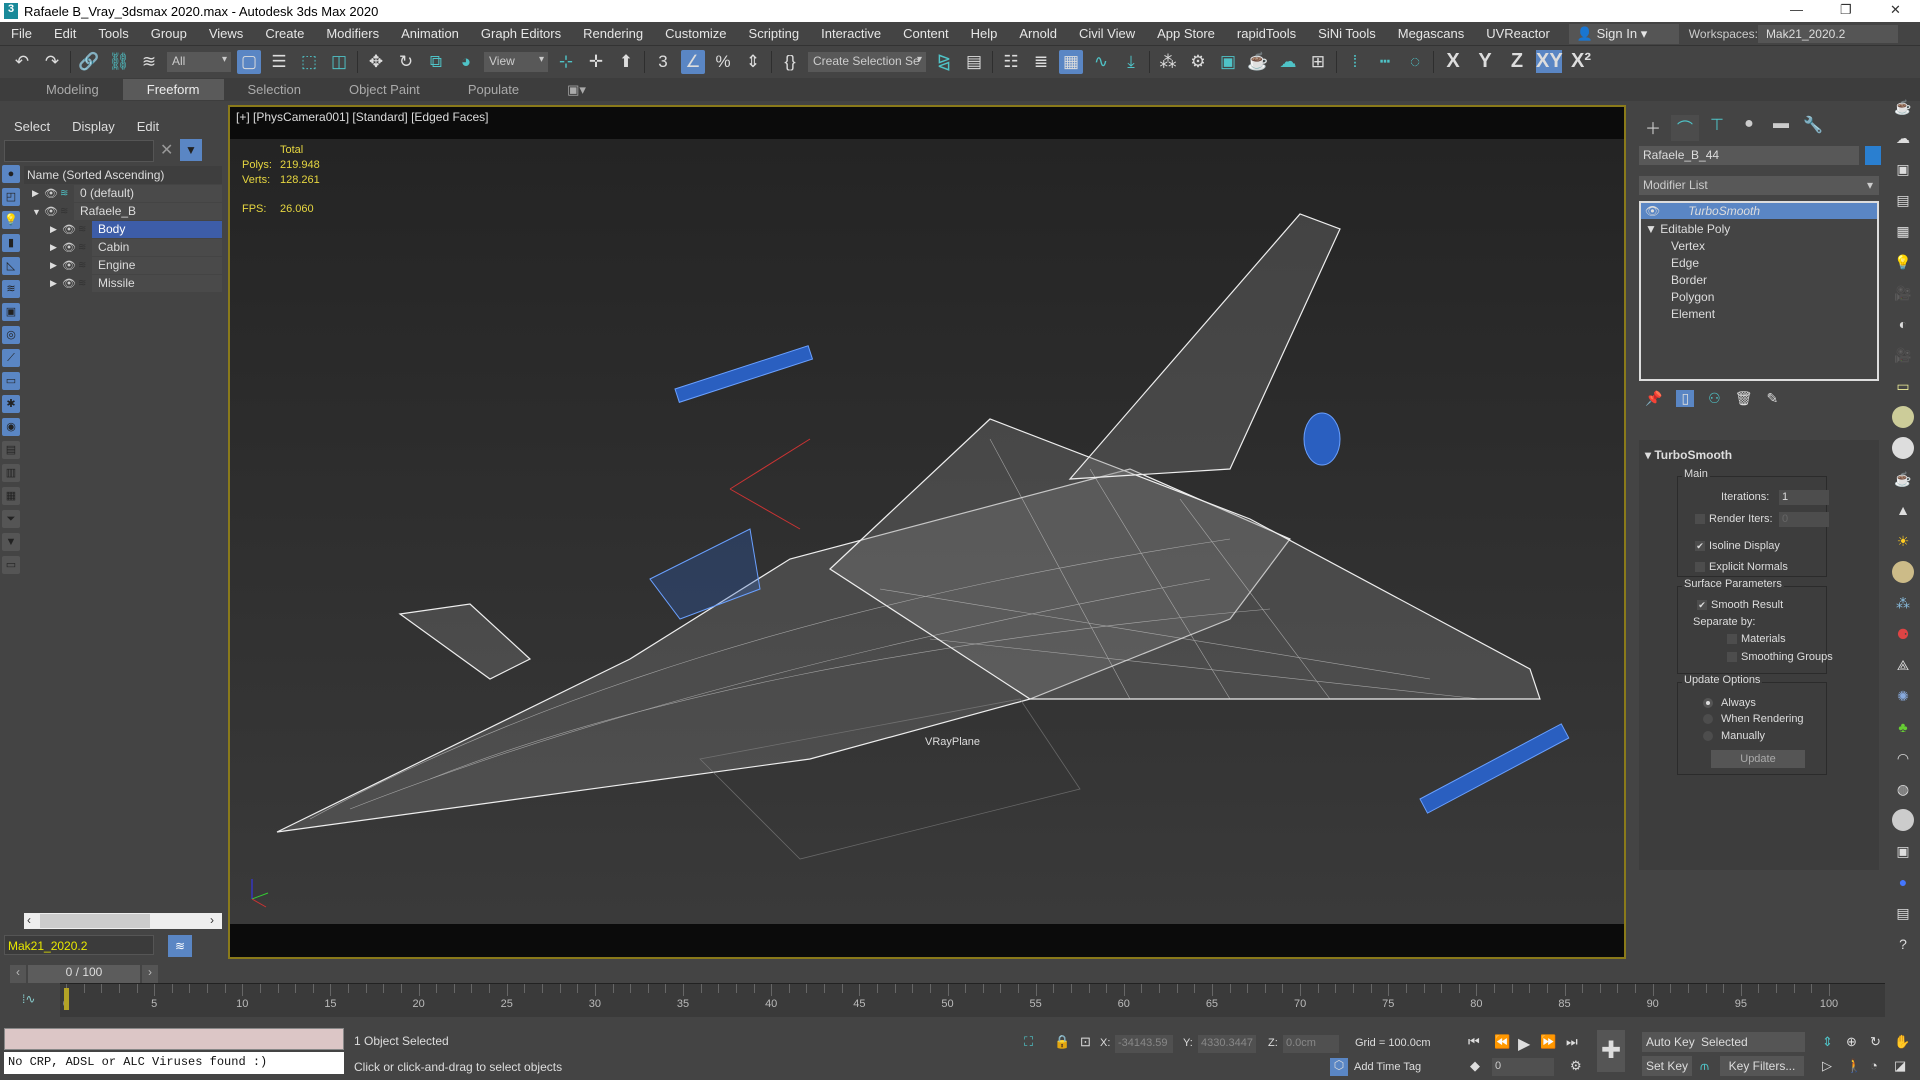 The width and height of the screenshot is (1920, 1080). I want to click on smooth-result-checkbox: ✔, so click(1702, 605).